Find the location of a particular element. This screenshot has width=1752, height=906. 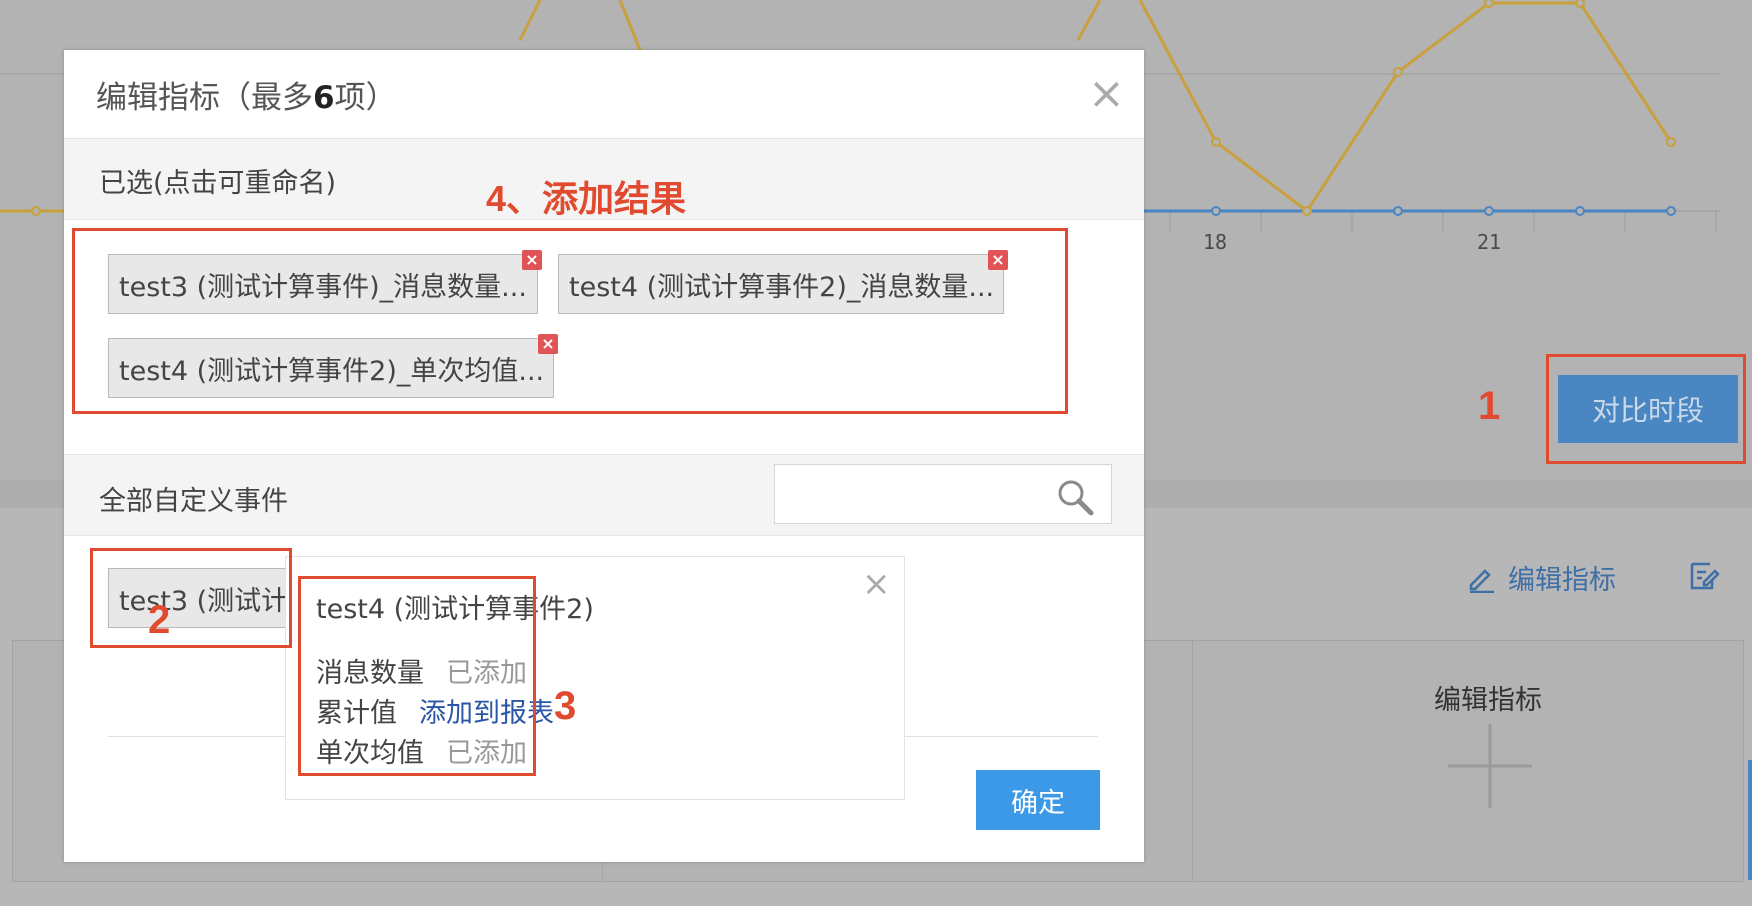

dialog-title: 编辑指标（最多6项） is located at coordinates (246, 94).